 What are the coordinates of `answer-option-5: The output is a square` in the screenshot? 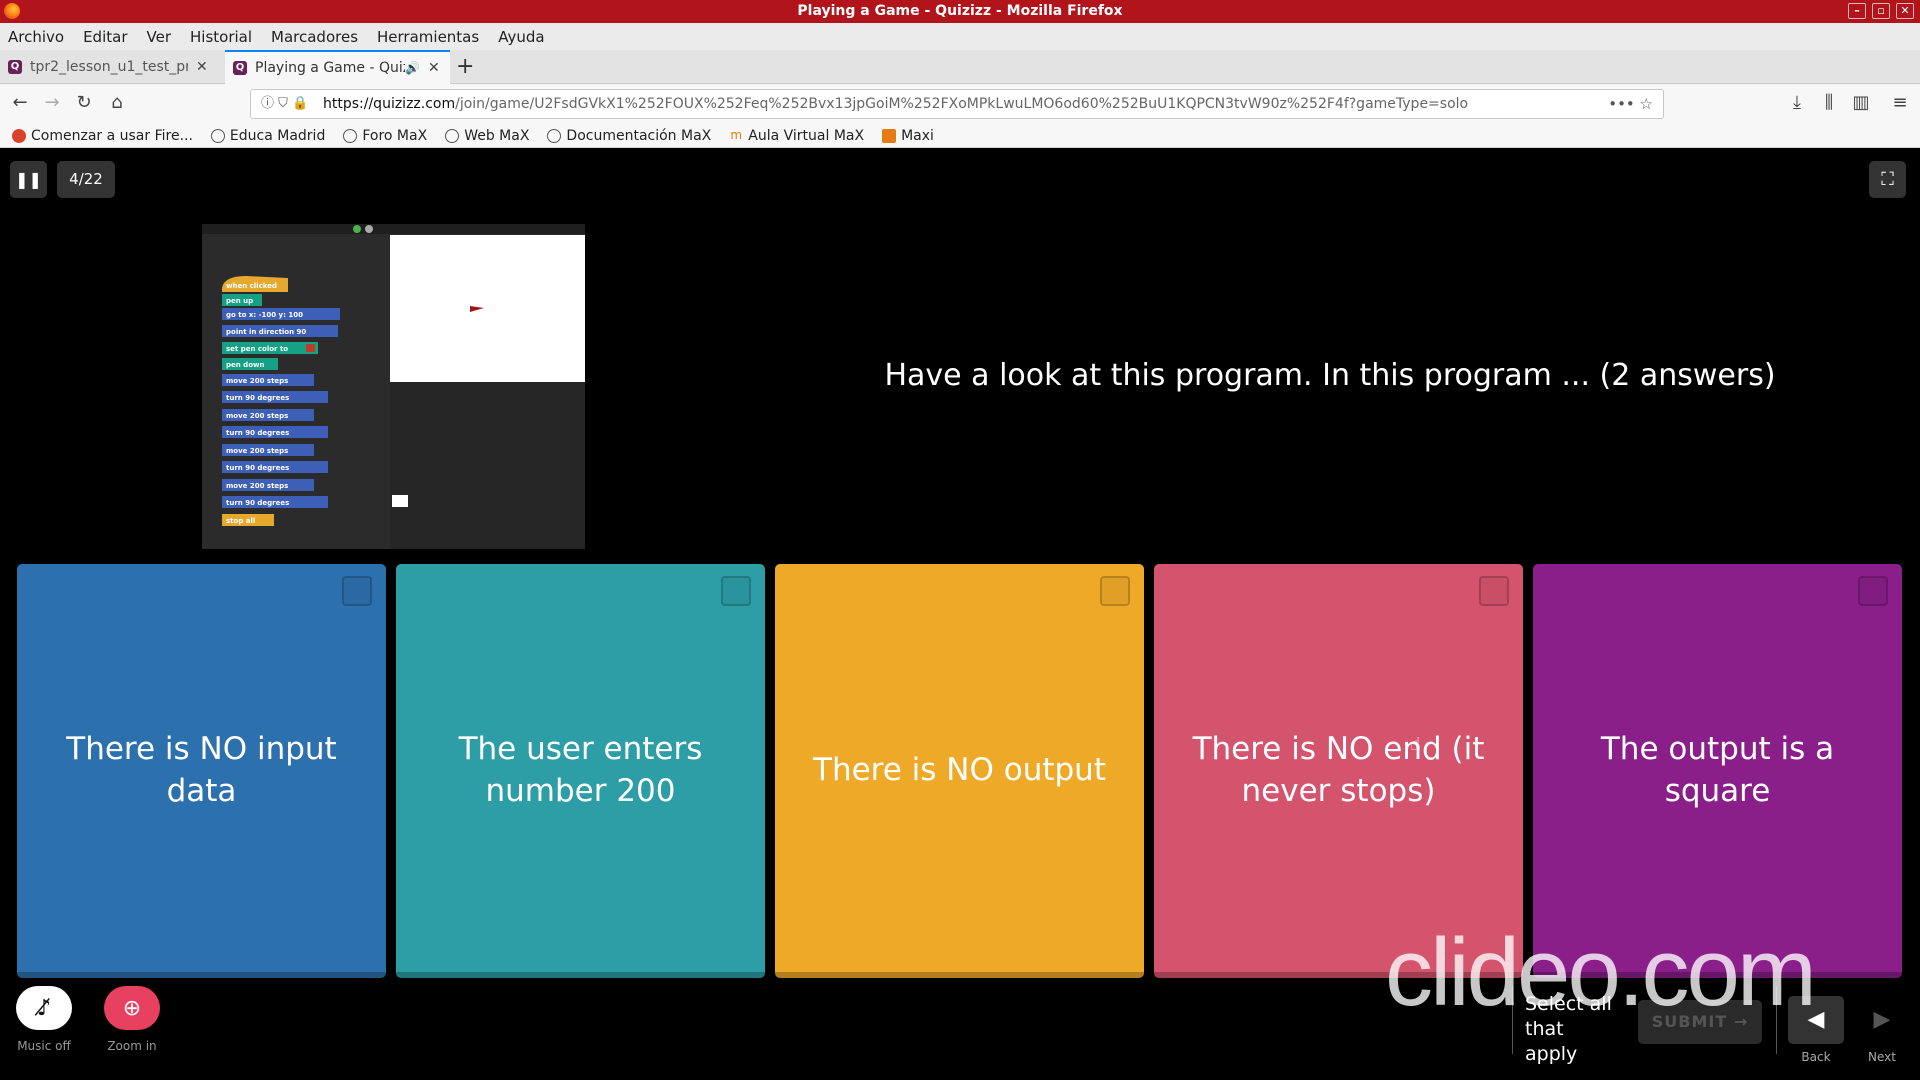 It's located at (1717, 771).